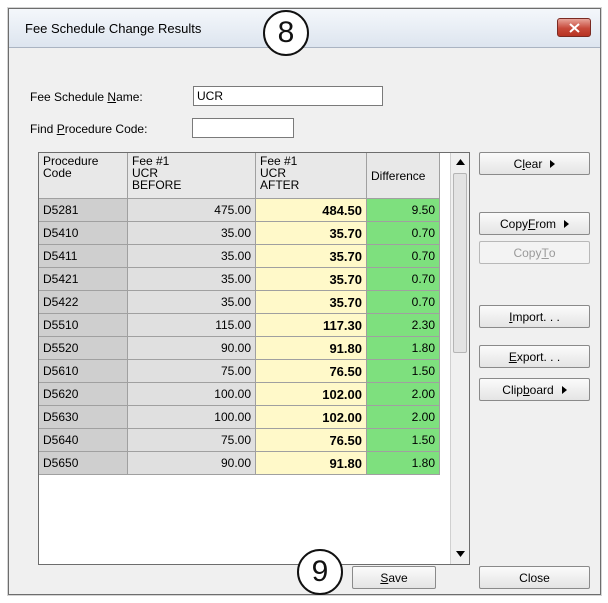 The height and width of the screenshot is (603, 608). What do you see at coordinates (83, 176) in the screenshot?
I see `column-header-procedure-code: Procedure Code` at bounding box center [83, 176].